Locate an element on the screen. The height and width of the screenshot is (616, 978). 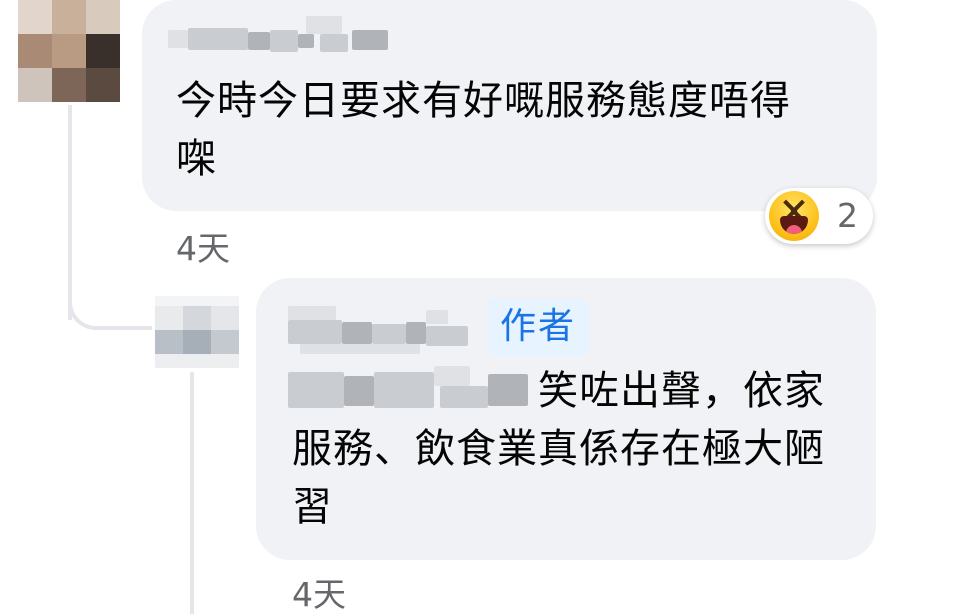
reaction-summary: 2 is located at coordinates (819, 216).